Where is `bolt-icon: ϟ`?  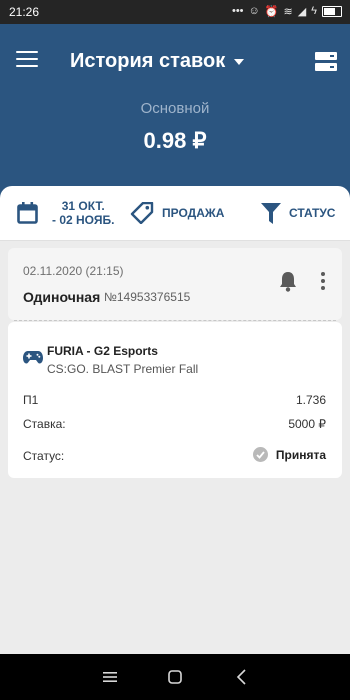 bolt-icon: ϟ is located at coordinates (314, 11).